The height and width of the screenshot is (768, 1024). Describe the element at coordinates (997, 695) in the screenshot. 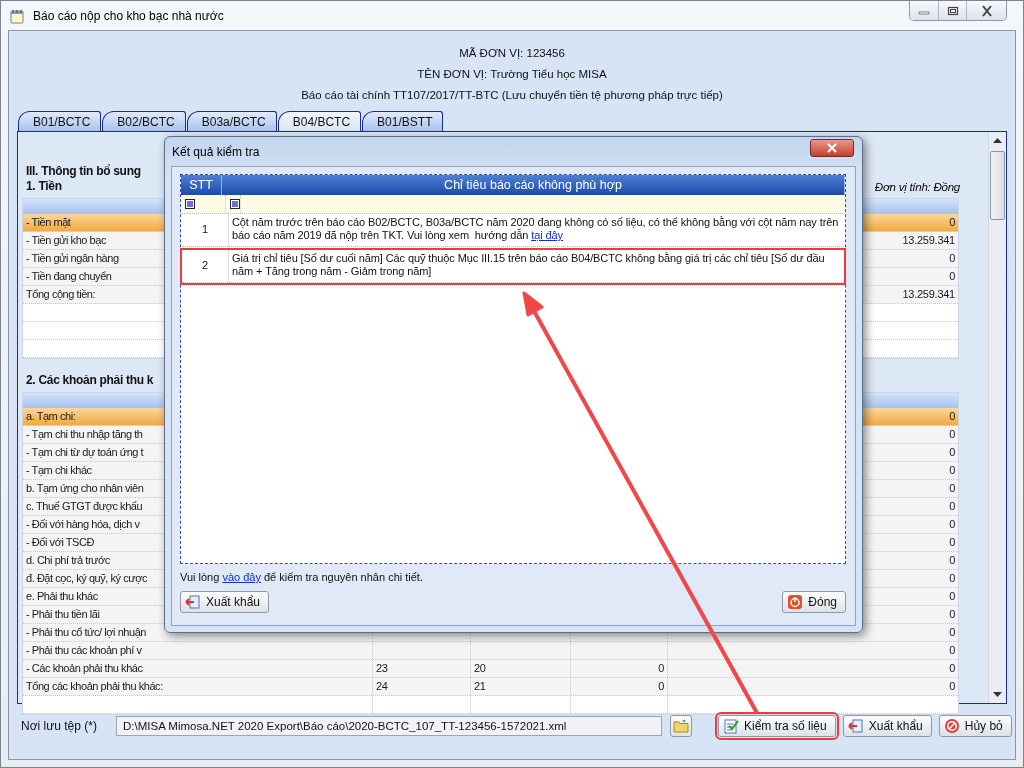

I see `scroll-down-icon` at that location.